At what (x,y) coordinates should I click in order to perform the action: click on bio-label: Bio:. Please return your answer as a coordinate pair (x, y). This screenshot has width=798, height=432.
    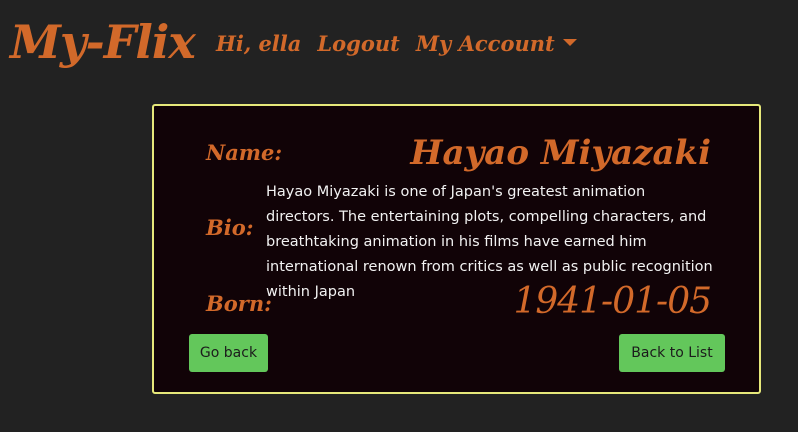
    Looking at the image, I should click on (230, 227).